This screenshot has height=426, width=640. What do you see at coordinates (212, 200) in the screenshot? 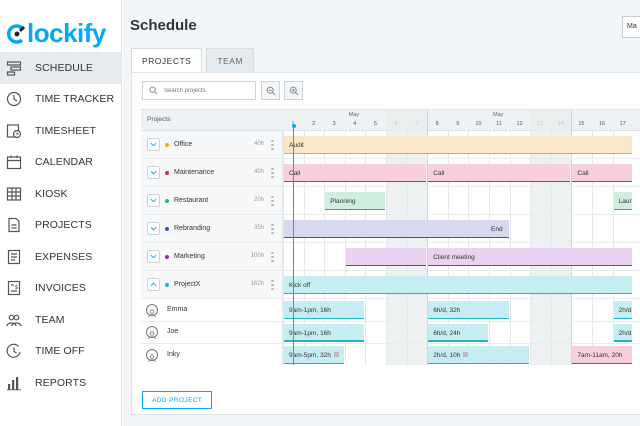
I see `project-cell: Restaurant 20h` at bounding box center [212, 200].